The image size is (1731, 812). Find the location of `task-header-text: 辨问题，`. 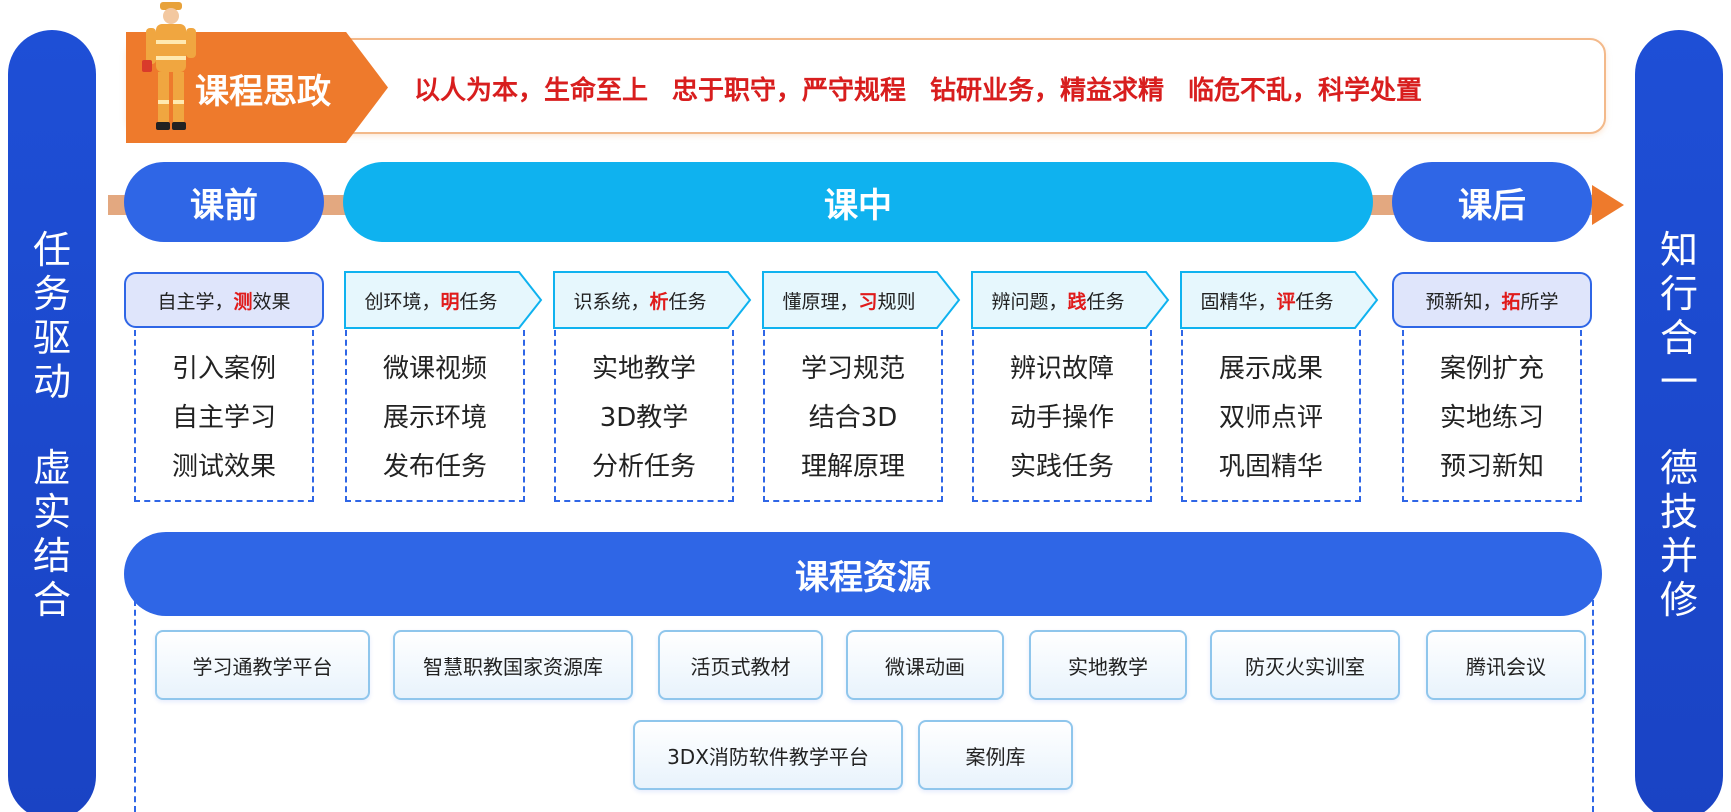

task-header-text: 辨问题， is located at coordinates (1029, 301).